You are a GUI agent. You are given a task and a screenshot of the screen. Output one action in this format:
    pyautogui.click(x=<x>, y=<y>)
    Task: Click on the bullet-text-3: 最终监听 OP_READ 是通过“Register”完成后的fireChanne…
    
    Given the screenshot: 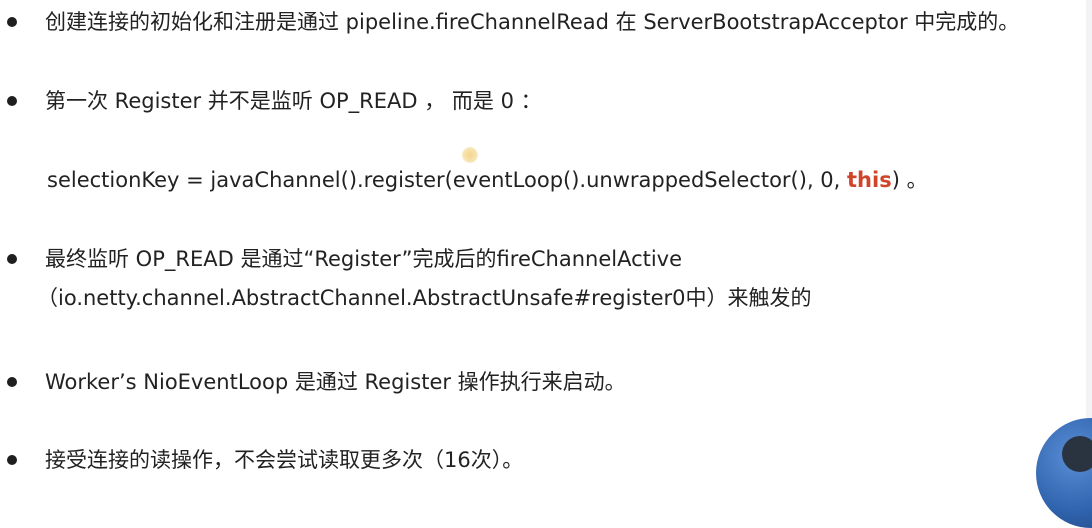 What is the action you would take?
    pyautogui.click(x=364, y=259)
    